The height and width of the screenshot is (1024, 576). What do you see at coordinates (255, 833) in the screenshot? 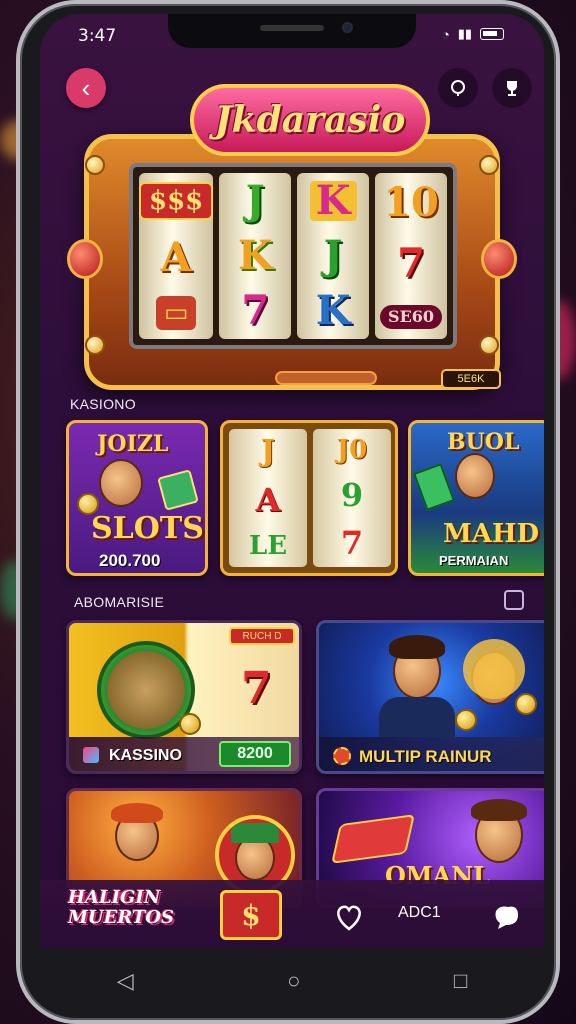
I see `cap-shape` at bounding box center [255, 833].